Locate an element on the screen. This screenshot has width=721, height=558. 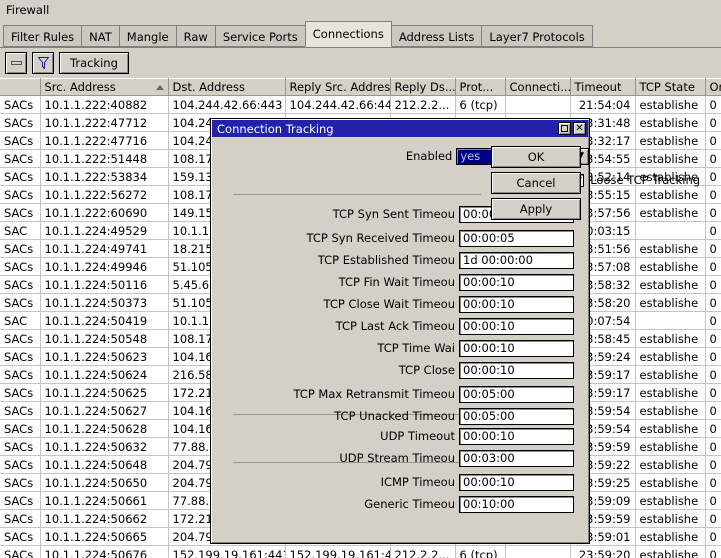
column-header-tcp_state: TCP State is located at coordinates (670, 87).